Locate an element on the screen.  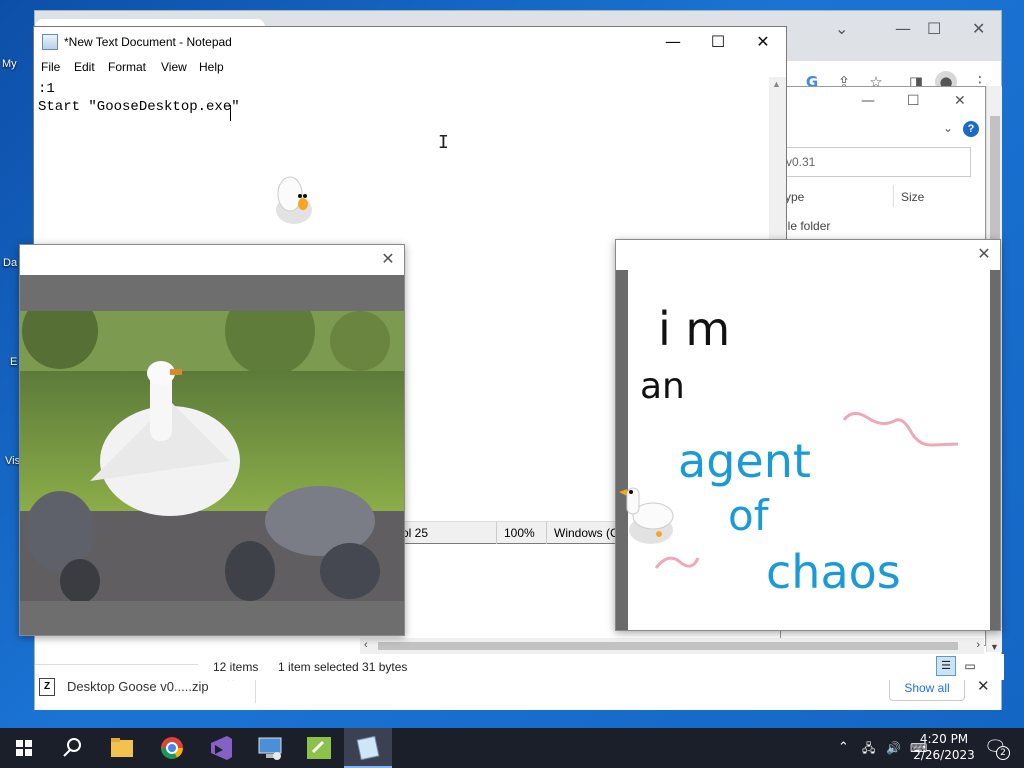
start-button is located at coordinates (24, 748).